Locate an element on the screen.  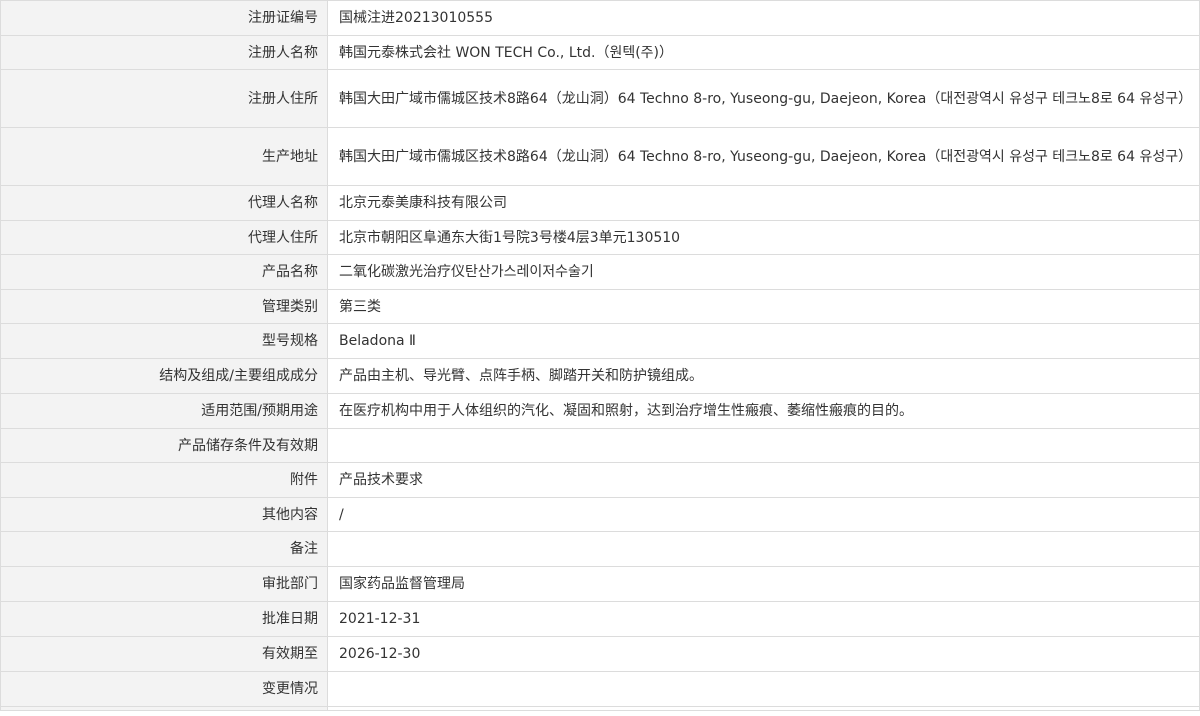
field-value: / is located at coordinates (763, 514).